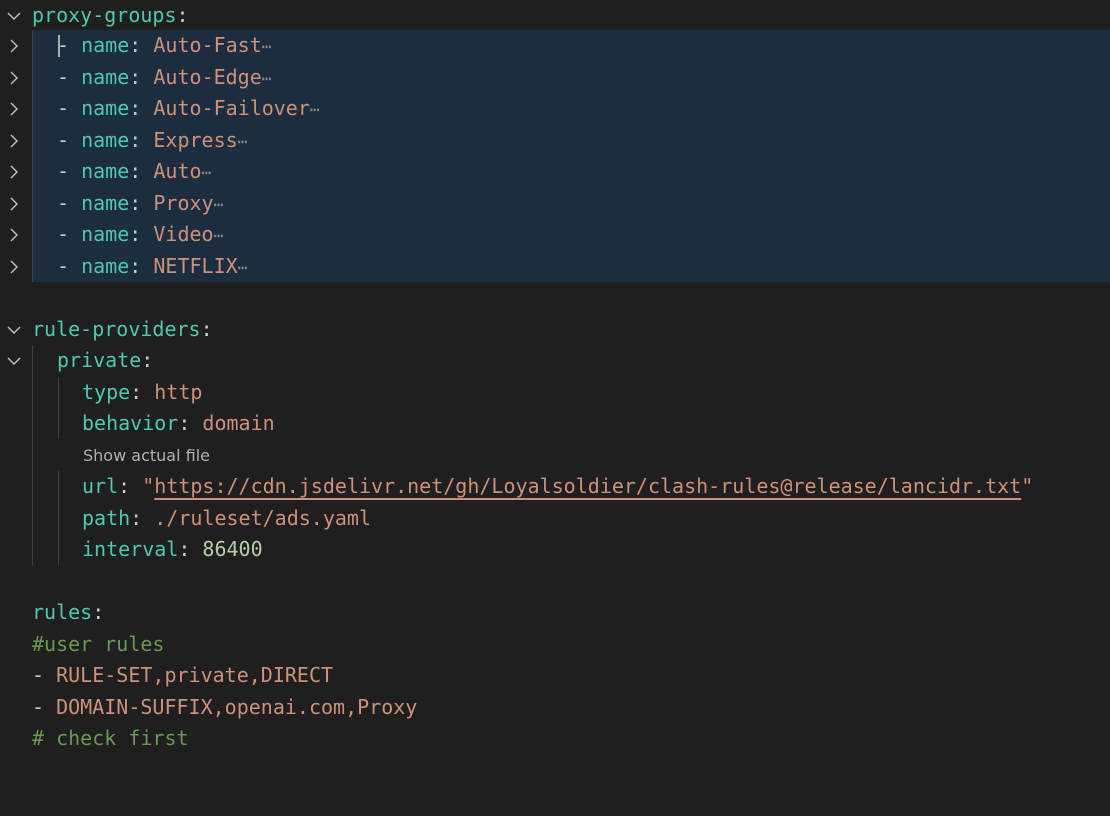 The width and height of the screenshot is (1110, 816). I want to click on code-line: - name: Video⋯, so click(555, 234).